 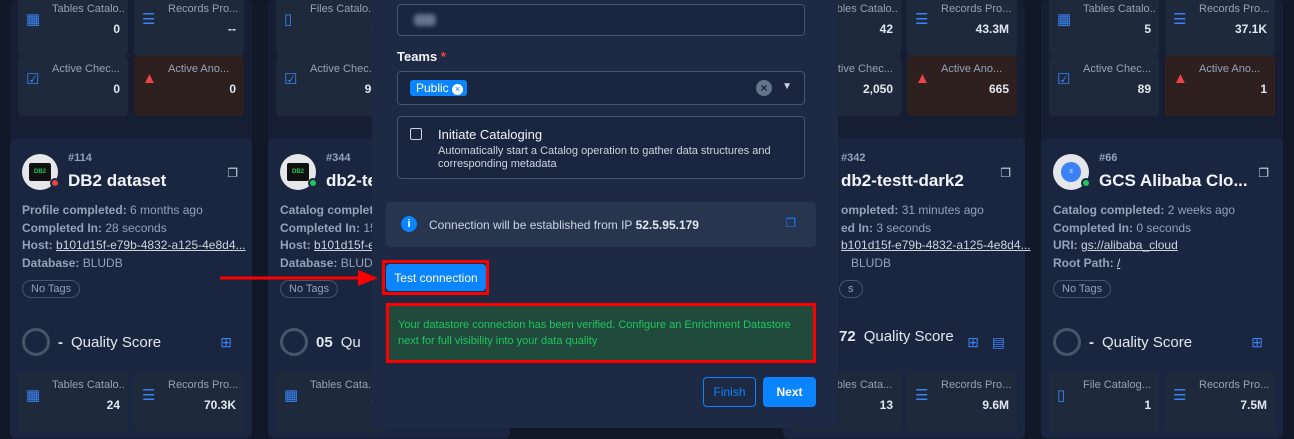 What do you see at coordinates (1104, 402) in the screenshot?
I see `stat-tile: ▯ File Catalog... 1` at bounding box center [1104, 402].